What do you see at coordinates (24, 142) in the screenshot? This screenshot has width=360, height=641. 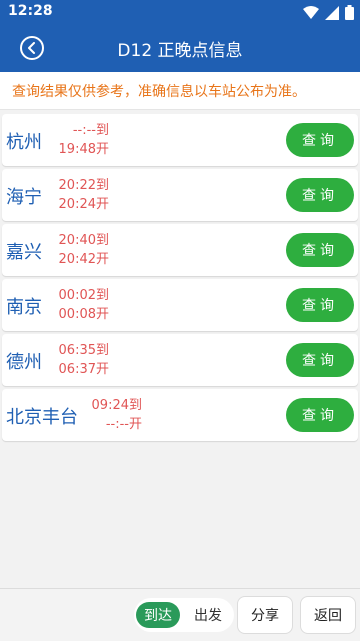 I see `station-name: 杭州` at bounding box center [24, 142].